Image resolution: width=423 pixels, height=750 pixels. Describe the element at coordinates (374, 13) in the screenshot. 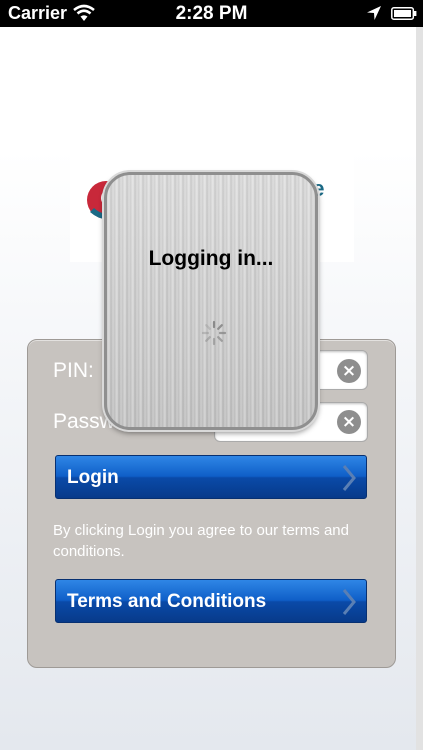

I see `location-arrow-icon` at that location.